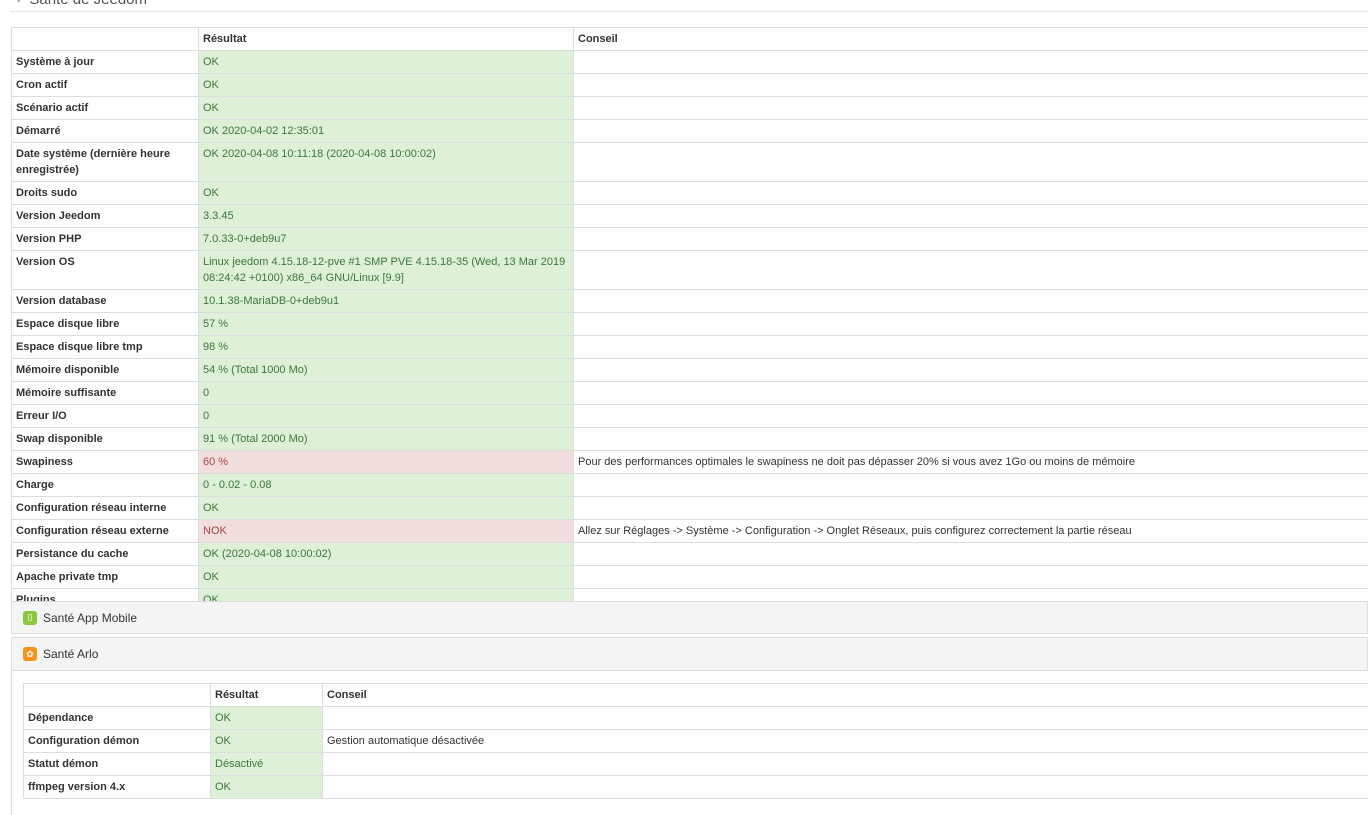 This screenshot has width=1368, height=815. I want to click on table-row: Espace disque libre tmp 98 %, so click(689, 347).